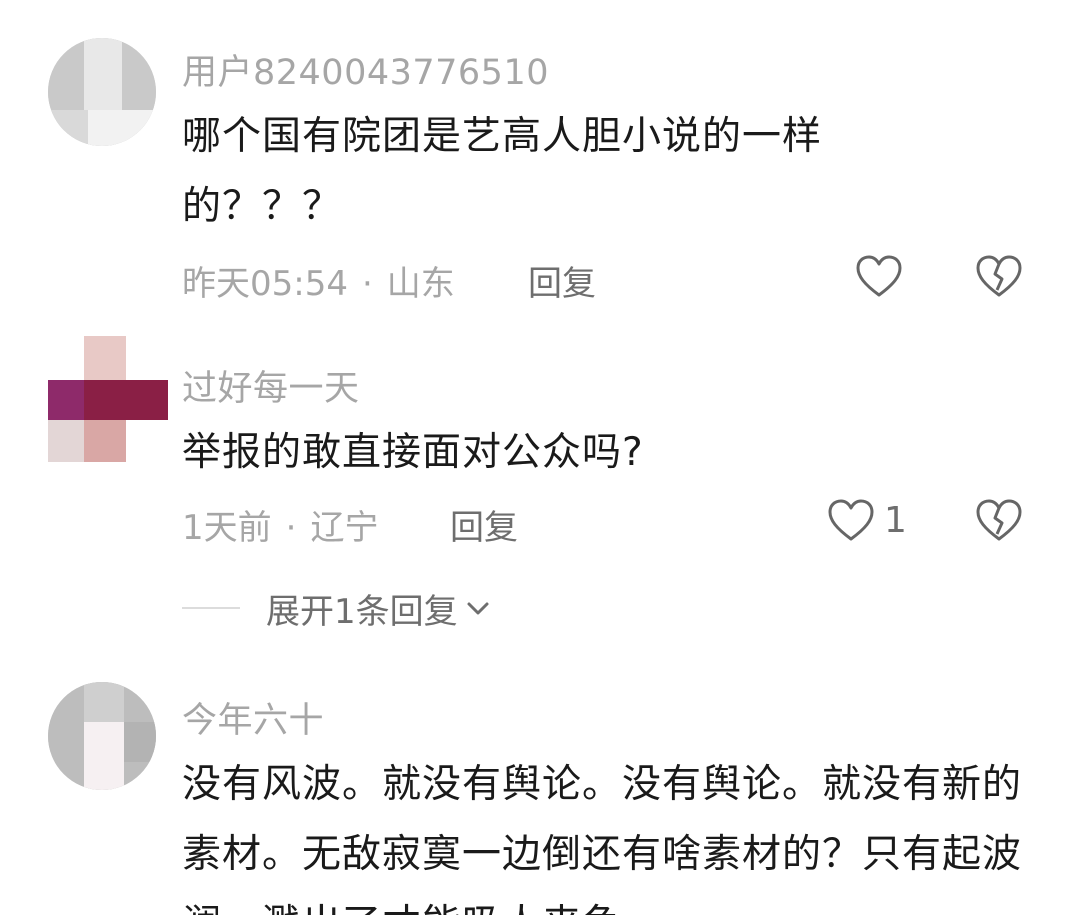 Image resolution: width=1072 pixels, height=915 pixels. I want to click on comment-meta: 昨天05:54 · 山东, so click(318, 280).